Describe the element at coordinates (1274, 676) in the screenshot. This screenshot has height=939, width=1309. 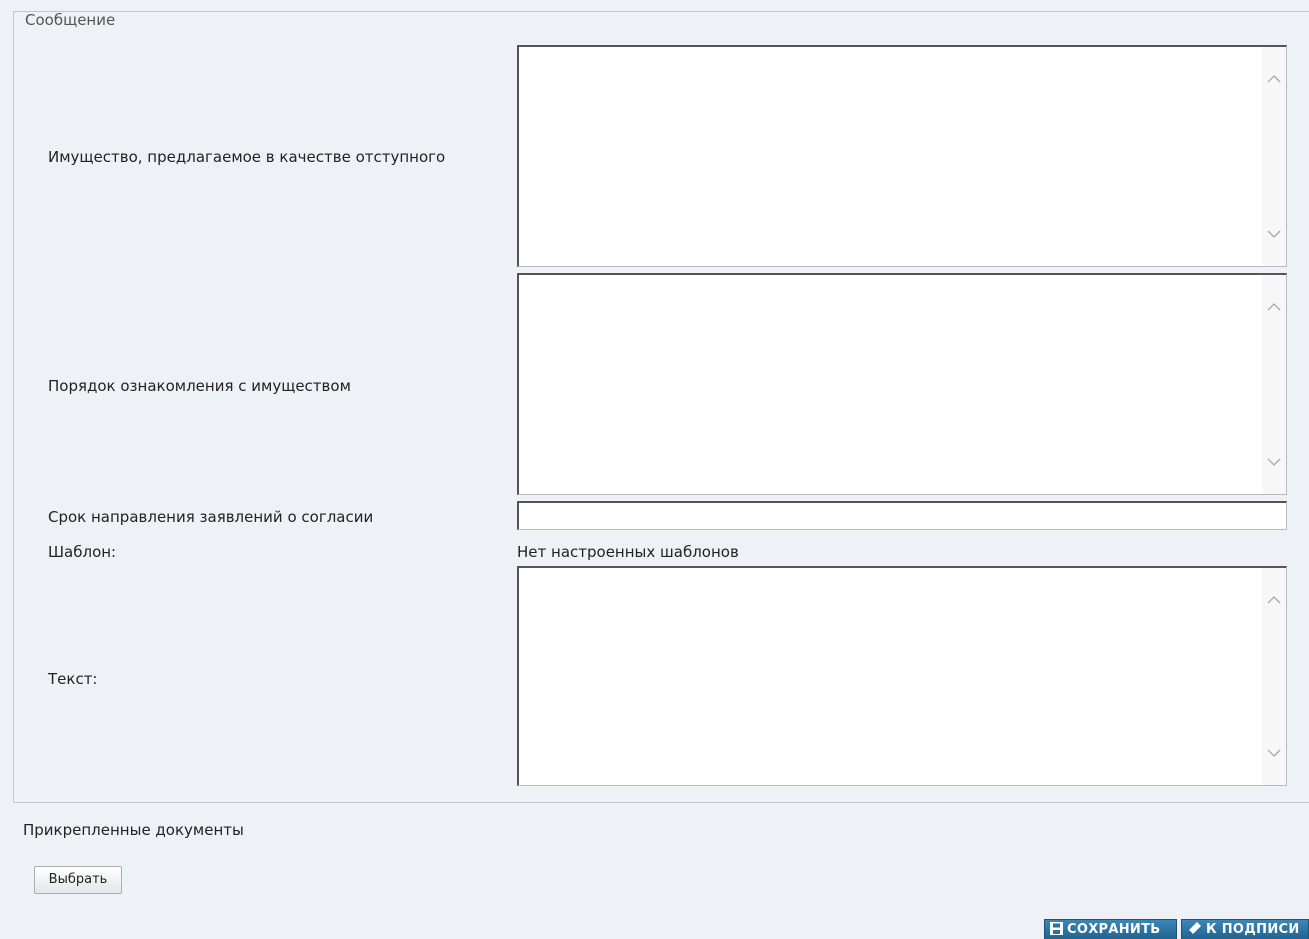
I see `text-textarea-scrollbar` at that location.